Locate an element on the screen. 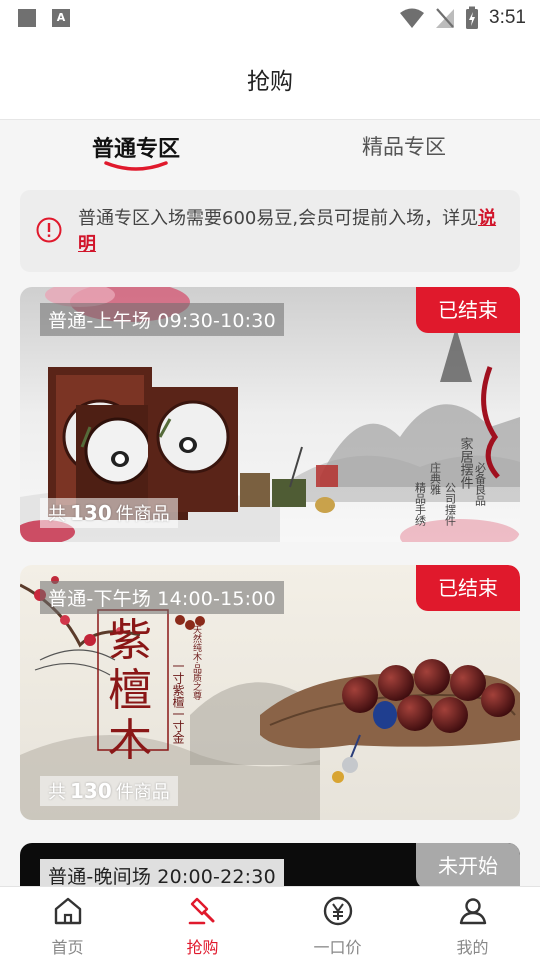 Image resolution: width=540 pixels, height=960 pixels. nav-label: 首页 is located at coordinates (67, 947).